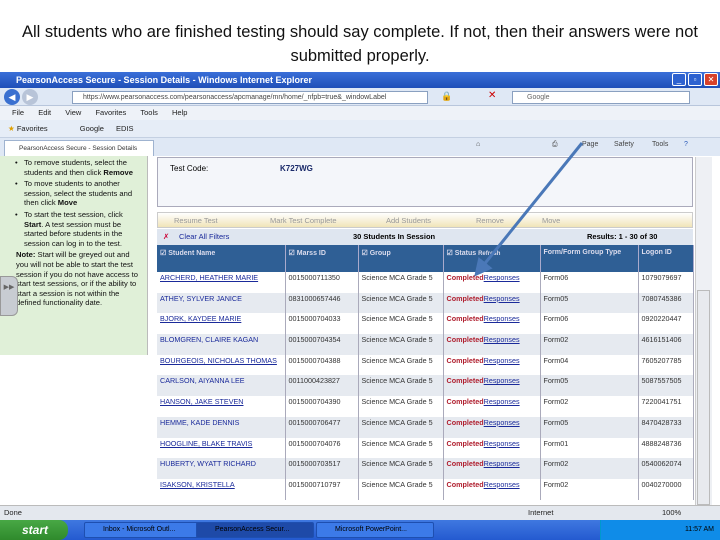 The height and width of the screenshot is (540, 720). Describe the element at coordinates (360, 512) in the screenshot. I see `status-bar: Done Internet 100%` at that location.